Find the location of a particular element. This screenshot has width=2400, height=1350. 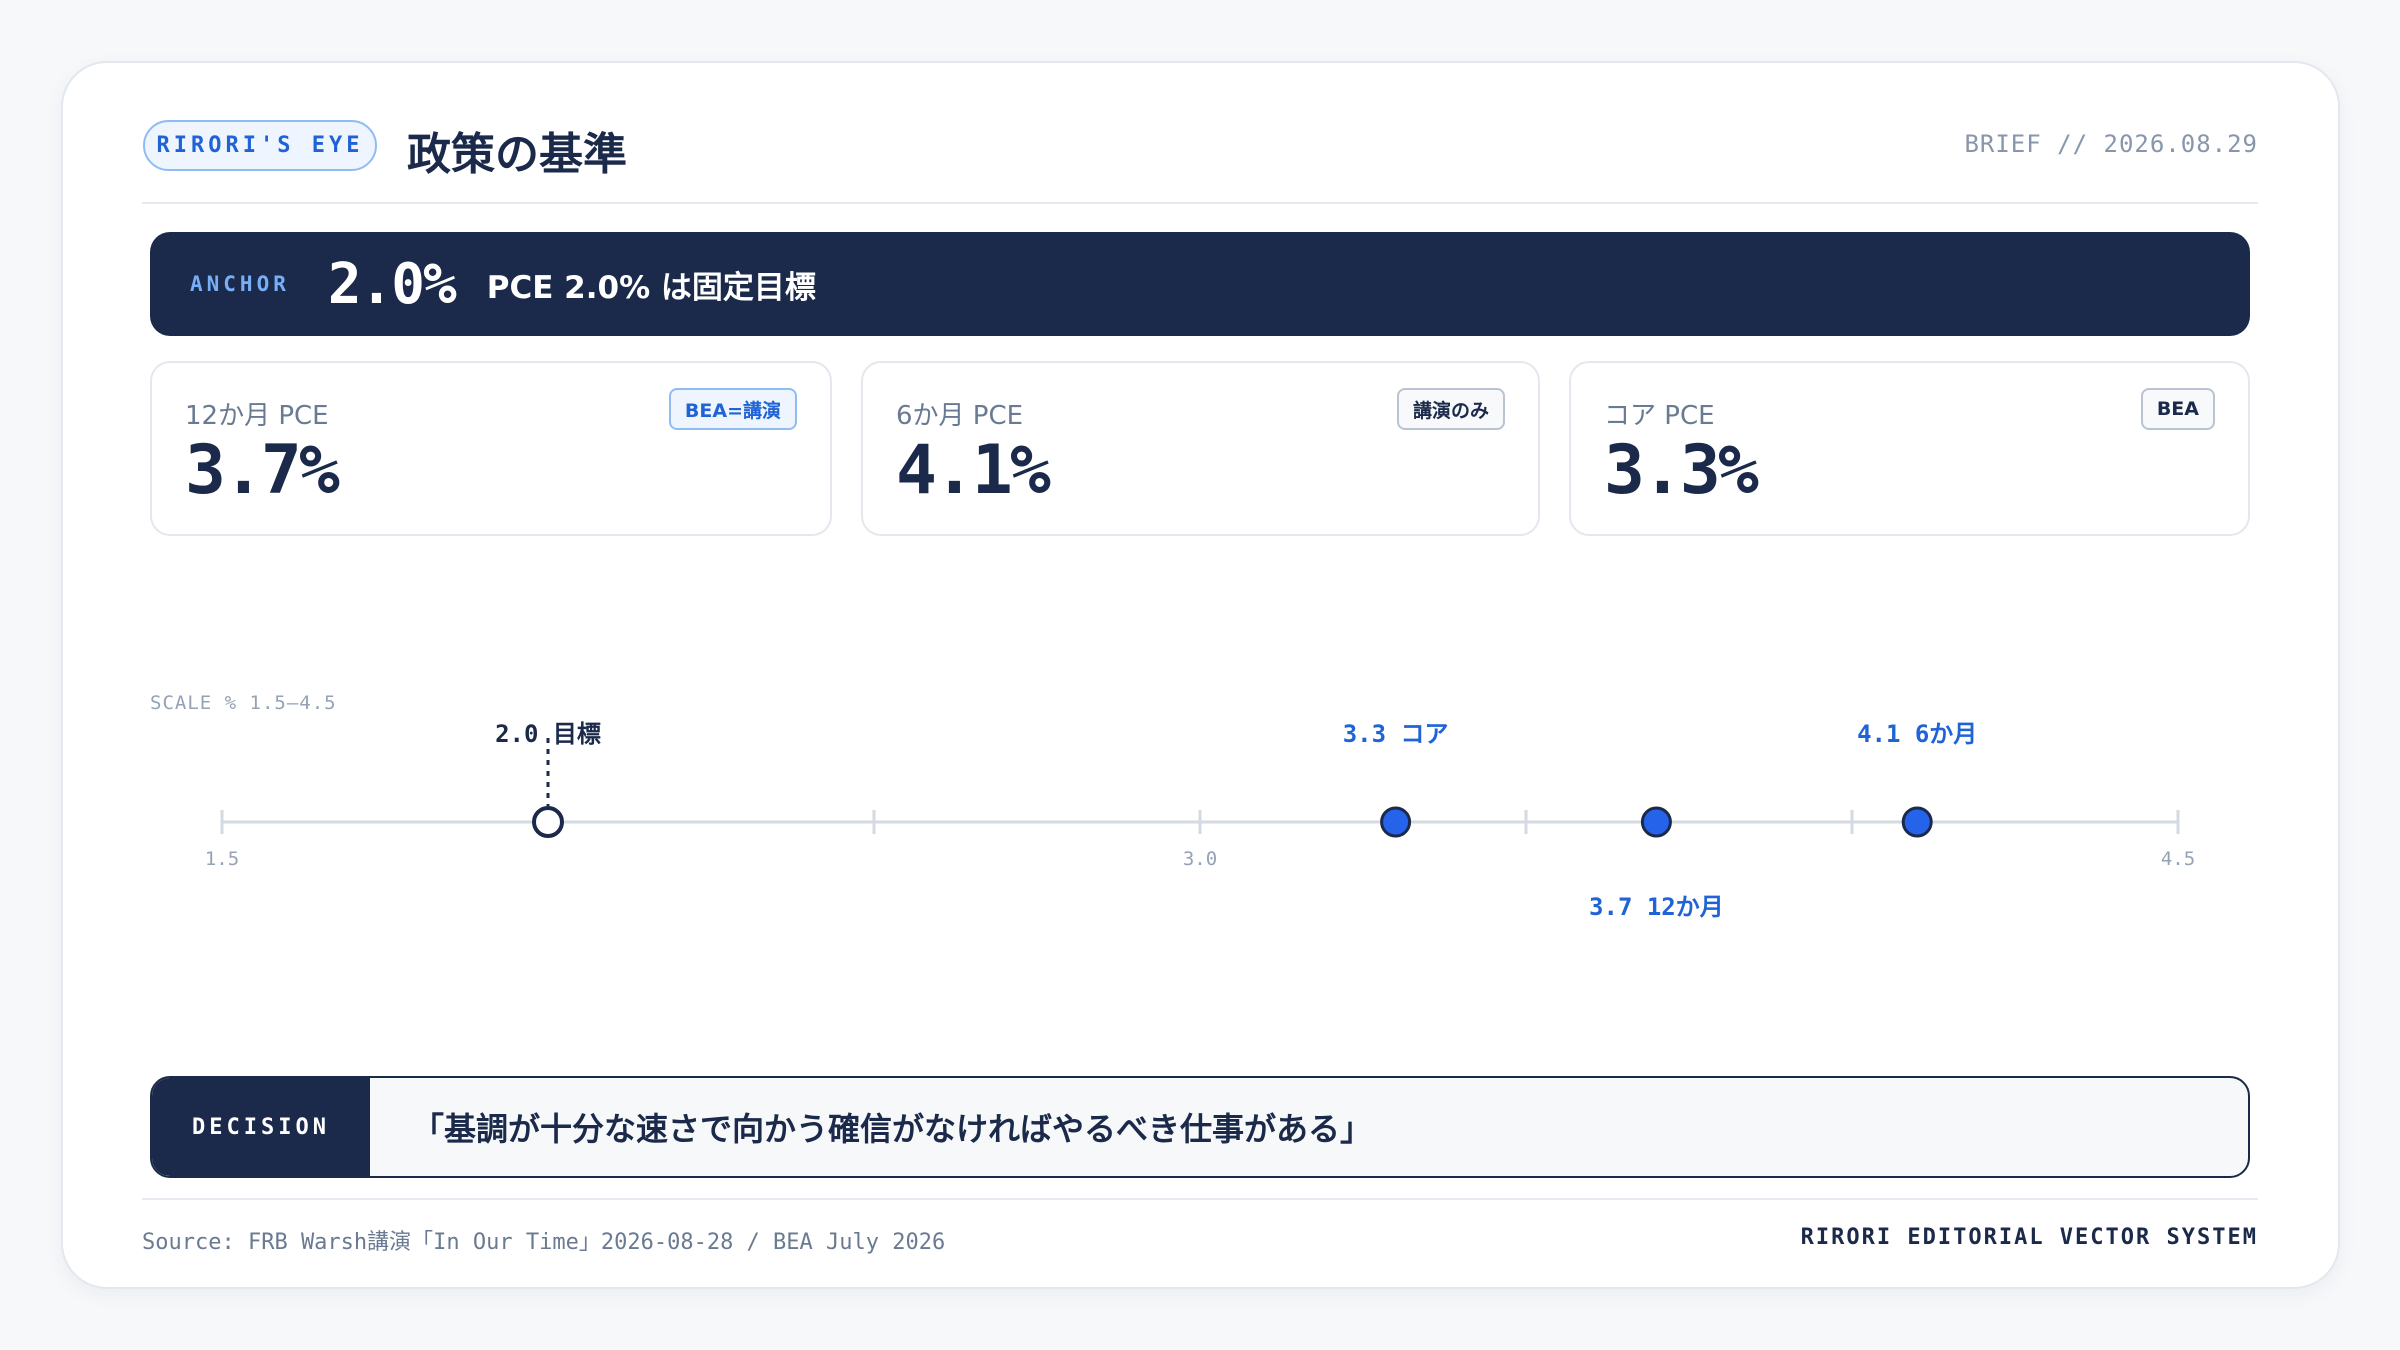

decision-label: DECISION is located at coordinates (261, 1127).